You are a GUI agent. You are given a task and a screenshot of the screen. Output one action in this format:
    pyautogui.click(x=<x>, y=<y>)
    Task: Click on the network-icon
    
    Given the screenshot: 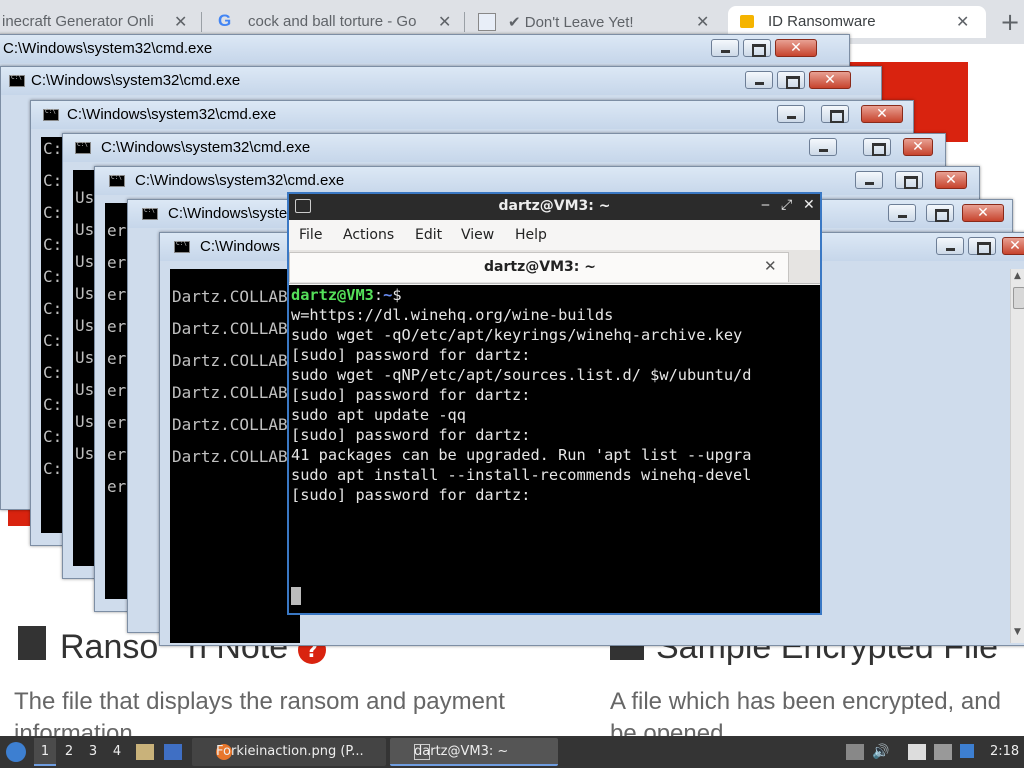 What is the action you would take?
    pyautogui.click(x=943, y=752)
    